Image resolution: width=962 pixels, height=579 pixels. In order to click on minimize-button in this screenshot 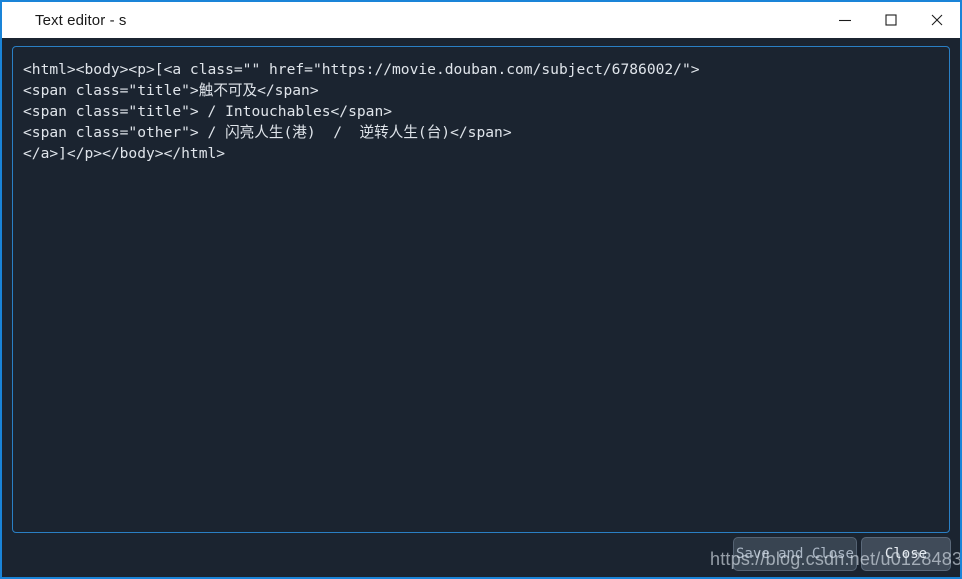, I will do `click(845, 20)`.